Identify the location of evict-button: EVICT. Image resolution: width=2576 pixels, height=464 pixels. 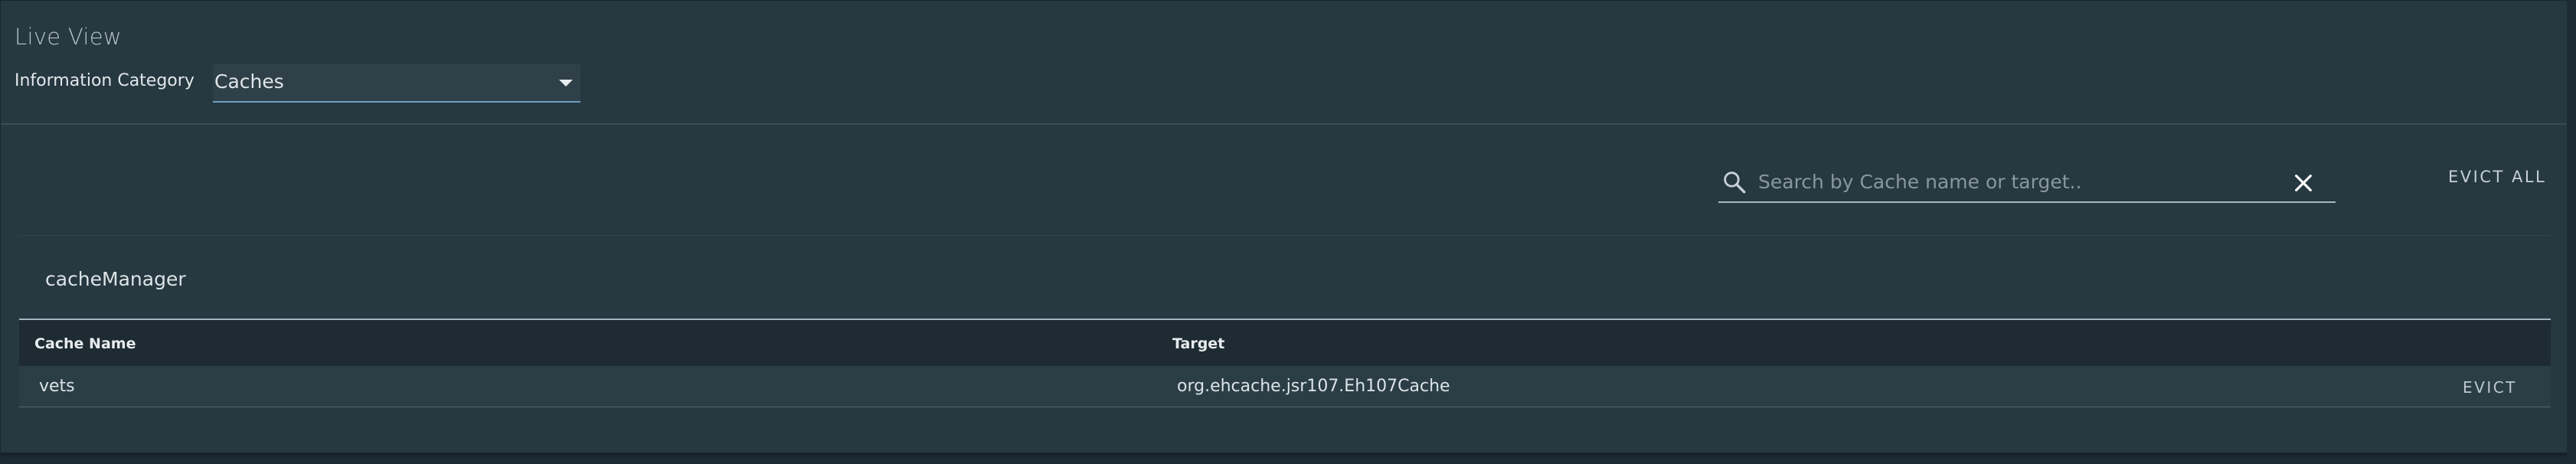
(2490, 388).